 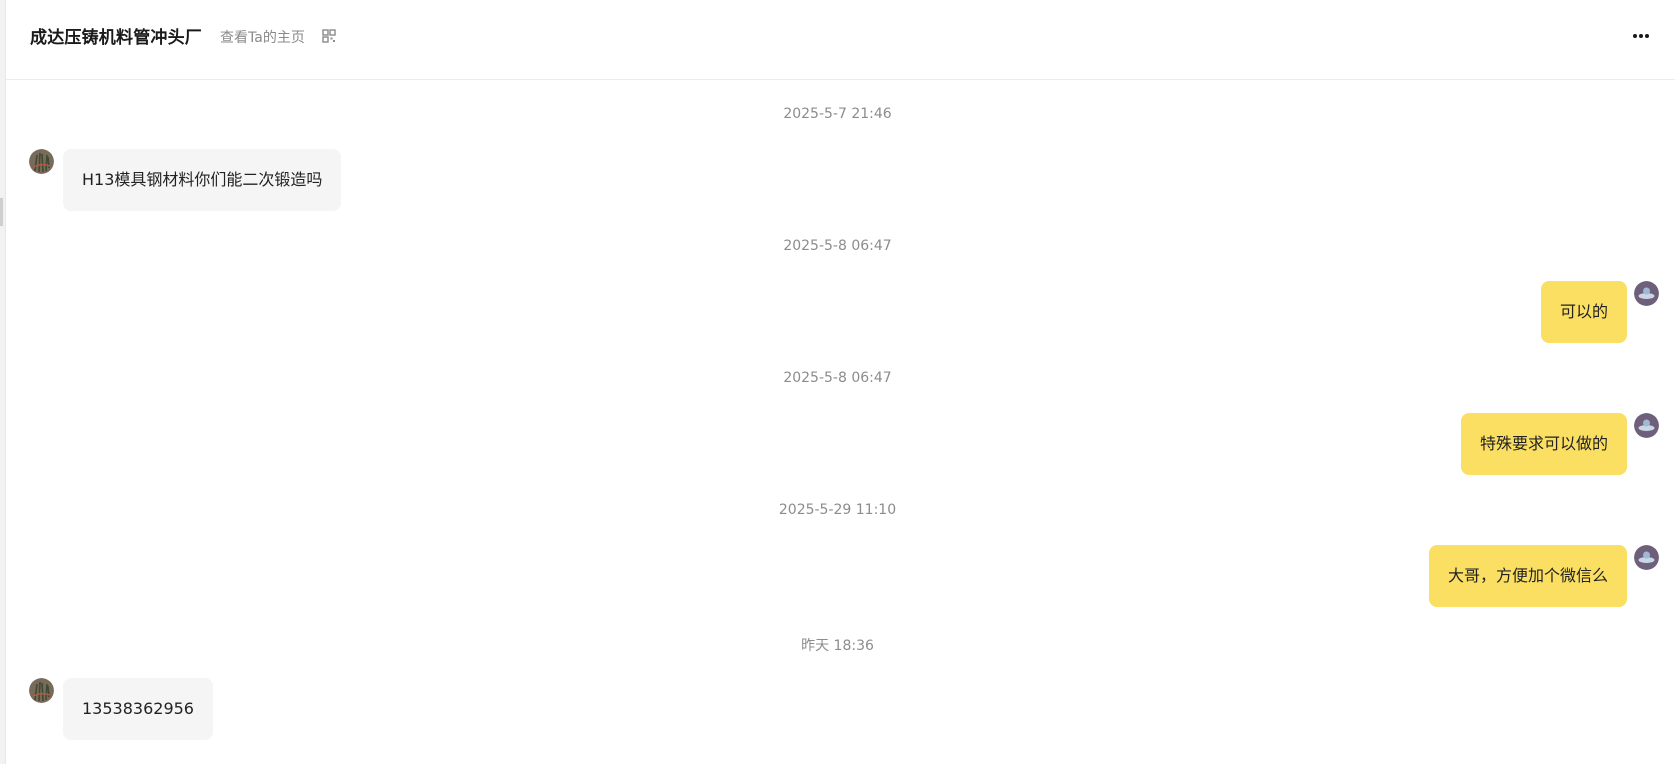 What do you see at coordinates (329, 36) in the screenshot?
I see `qr-code-icon` at bounding box center [329, 36].